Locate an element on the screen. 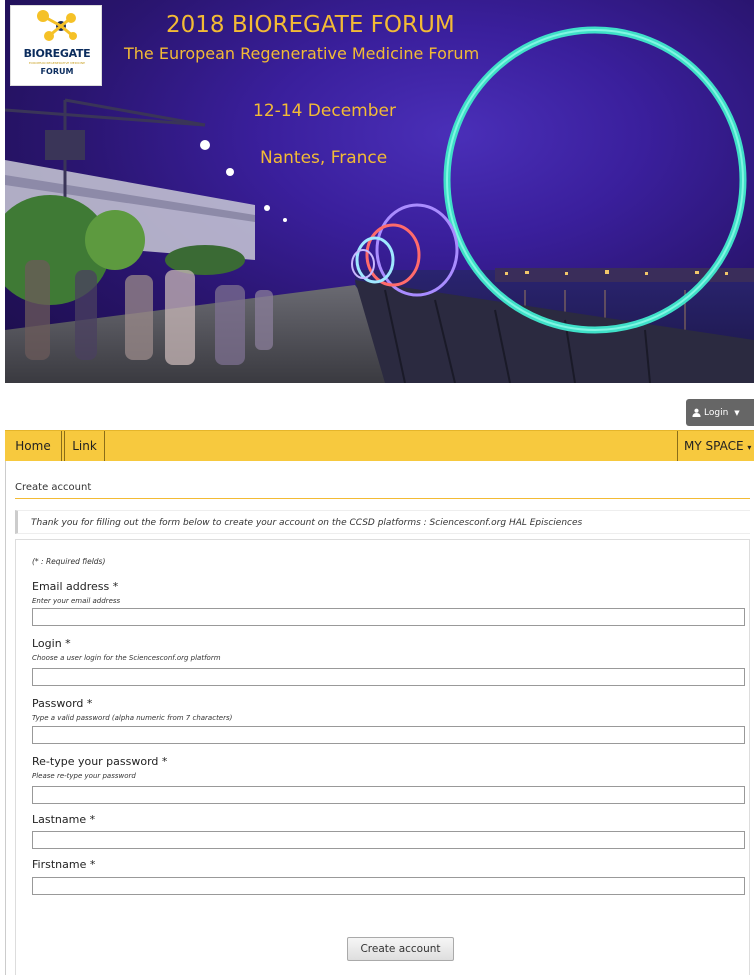 The width and height of the screenshot is (754, 975). nav-my-space-label: MY SPACE is located at coordinates (714, 446).